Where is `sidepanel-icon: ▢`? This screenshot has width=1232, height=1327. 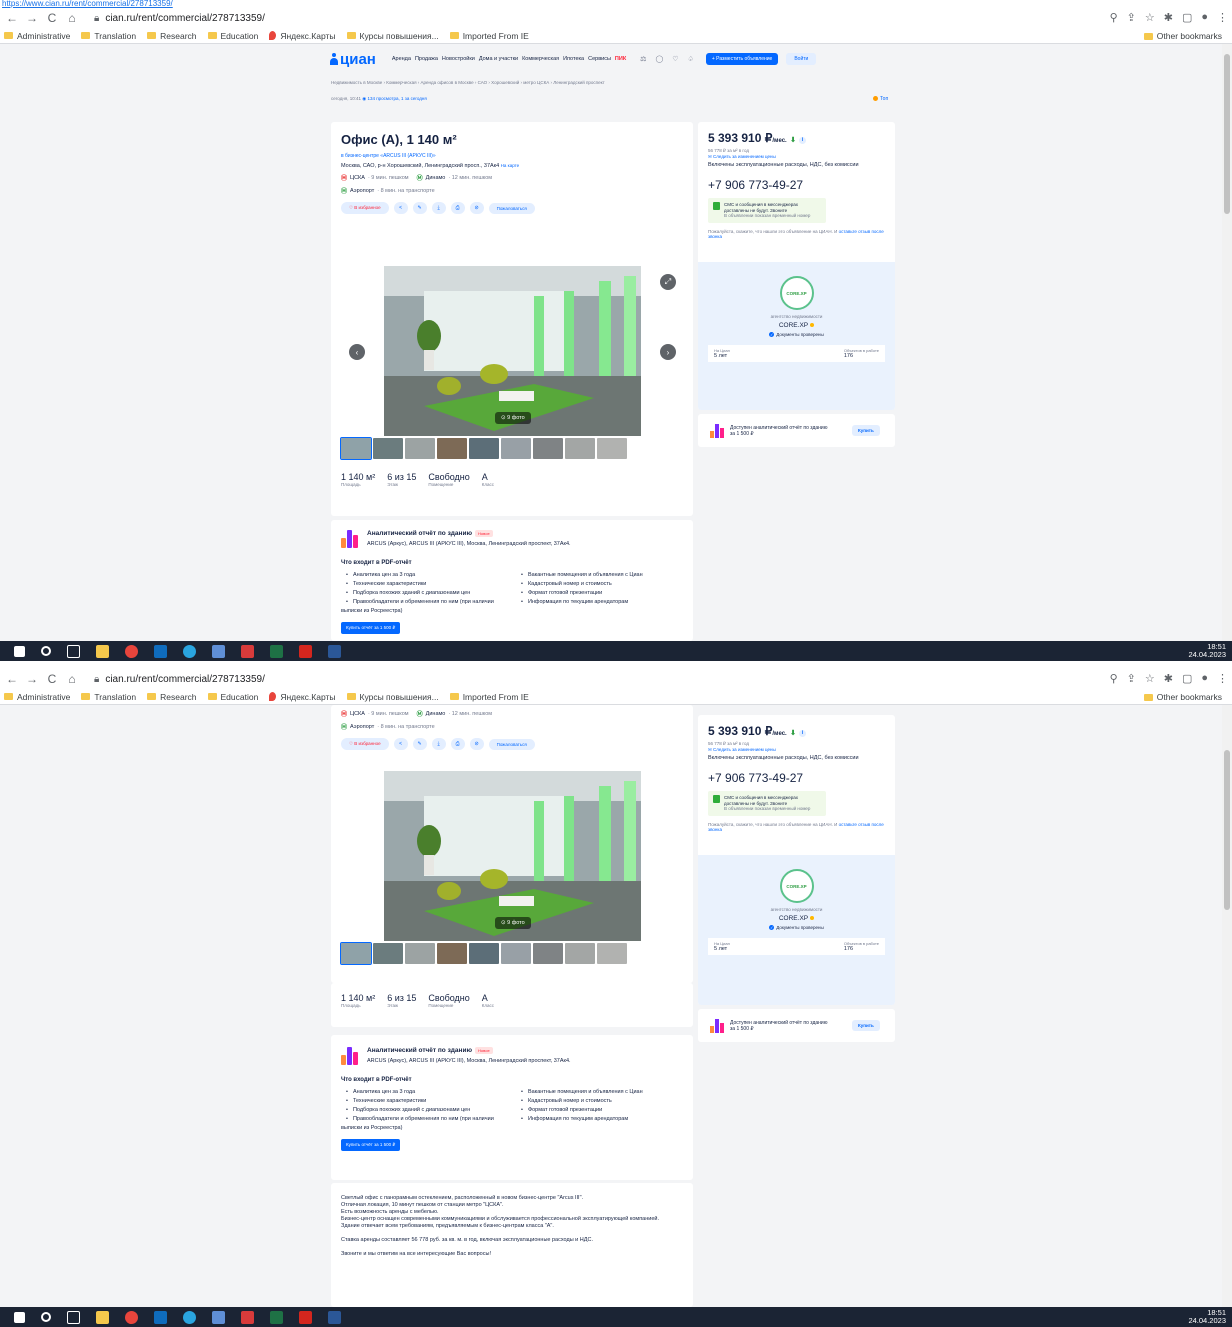 sidepanel-icon: ▢ is located at coordinates (1187, 678).